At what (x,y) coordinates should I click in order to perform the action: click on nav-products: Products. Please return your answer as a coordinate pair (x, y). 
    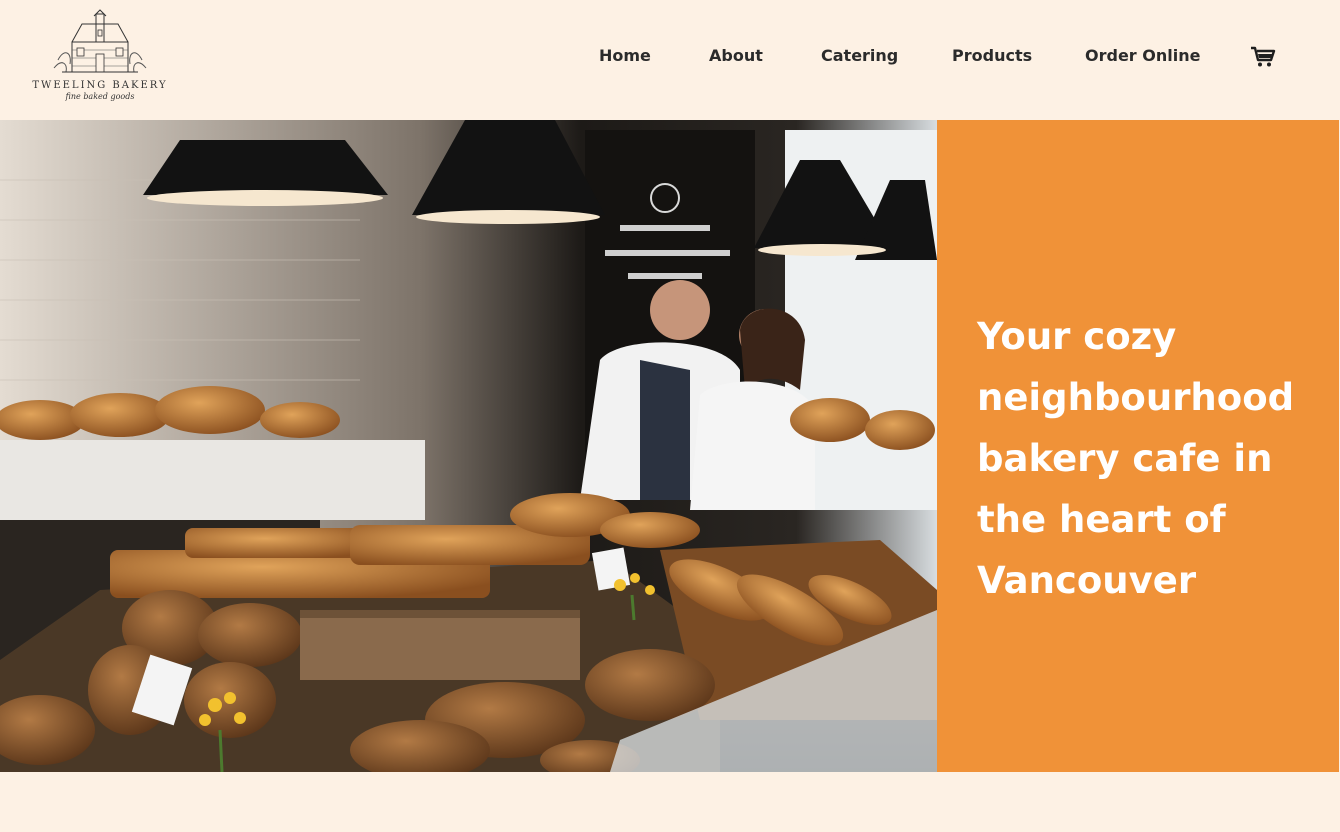
    Looking at the image, I should click on (992, 55).